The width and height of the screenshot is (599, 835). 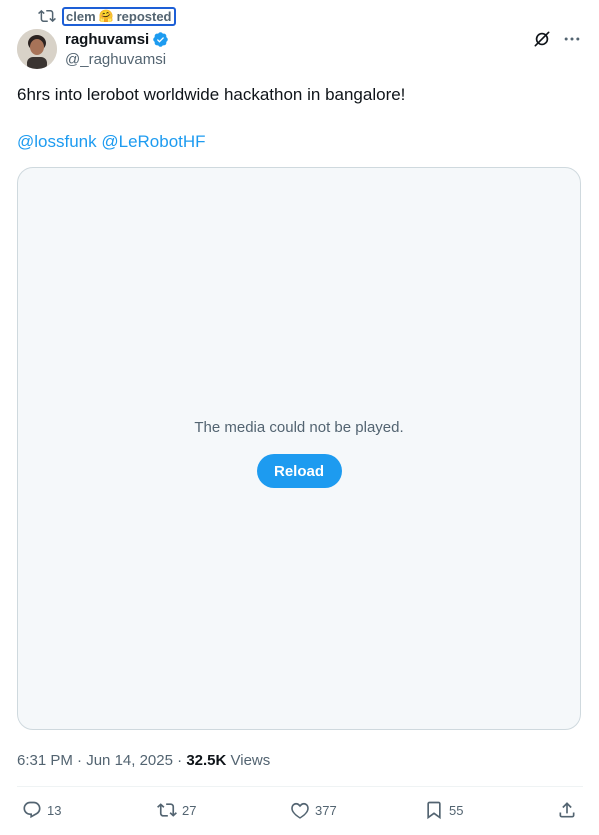 What do you see at coordinates (41, 810) in the screenshot?
I see `reply-button: 13` at bounding box center [41, 810].